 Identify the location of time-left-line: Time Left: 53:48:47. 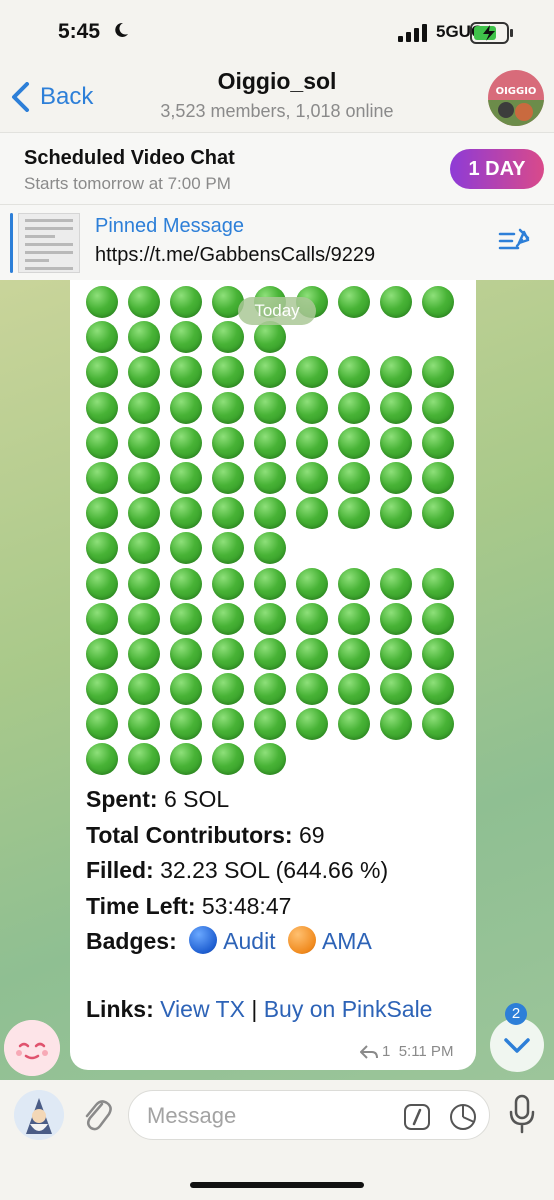
(237, 907).